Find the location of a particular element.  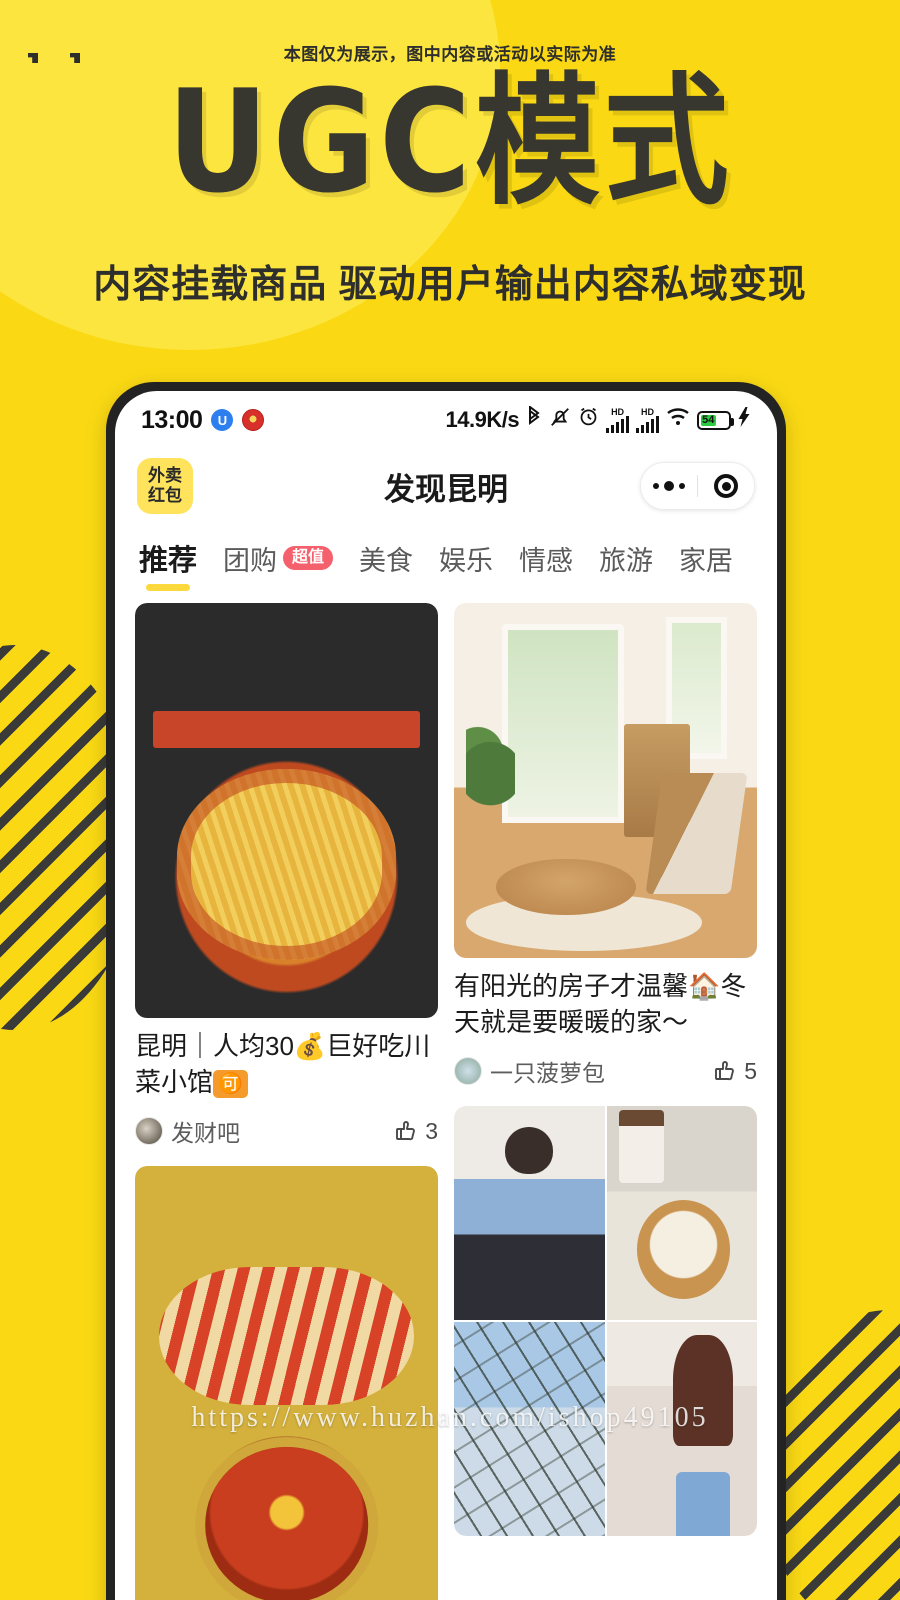

tab-recommend: 推荐 is located at coordinates (168, 565).